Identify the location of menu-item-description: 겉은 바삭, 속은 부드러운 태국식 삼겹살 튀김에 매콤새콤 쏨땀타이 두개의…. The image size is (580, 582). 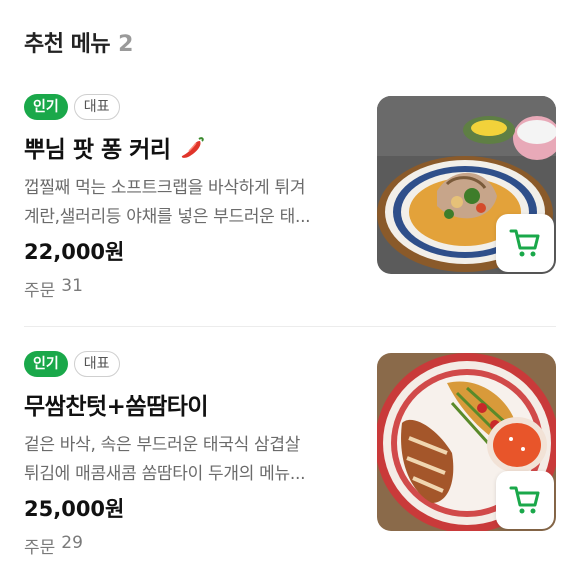
(190, 460).